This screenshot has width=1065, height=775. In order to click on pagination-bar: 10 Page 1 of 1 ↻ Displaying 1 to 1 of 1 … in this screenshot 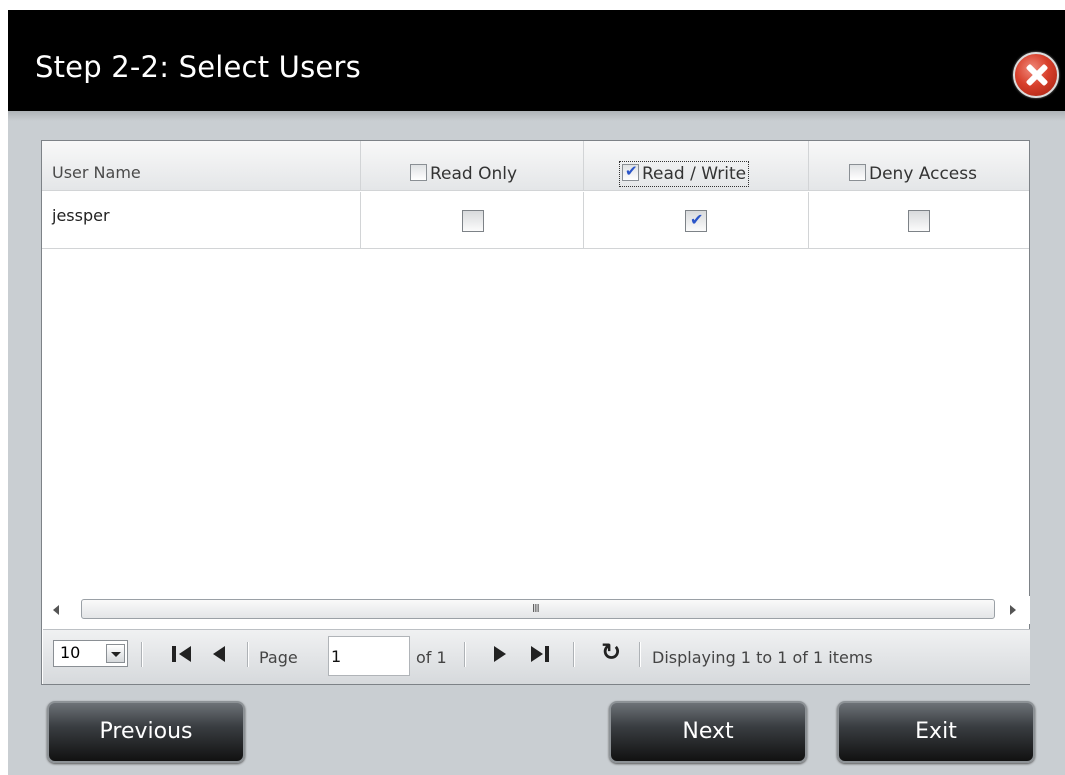, I will do `click(536, 656)`.